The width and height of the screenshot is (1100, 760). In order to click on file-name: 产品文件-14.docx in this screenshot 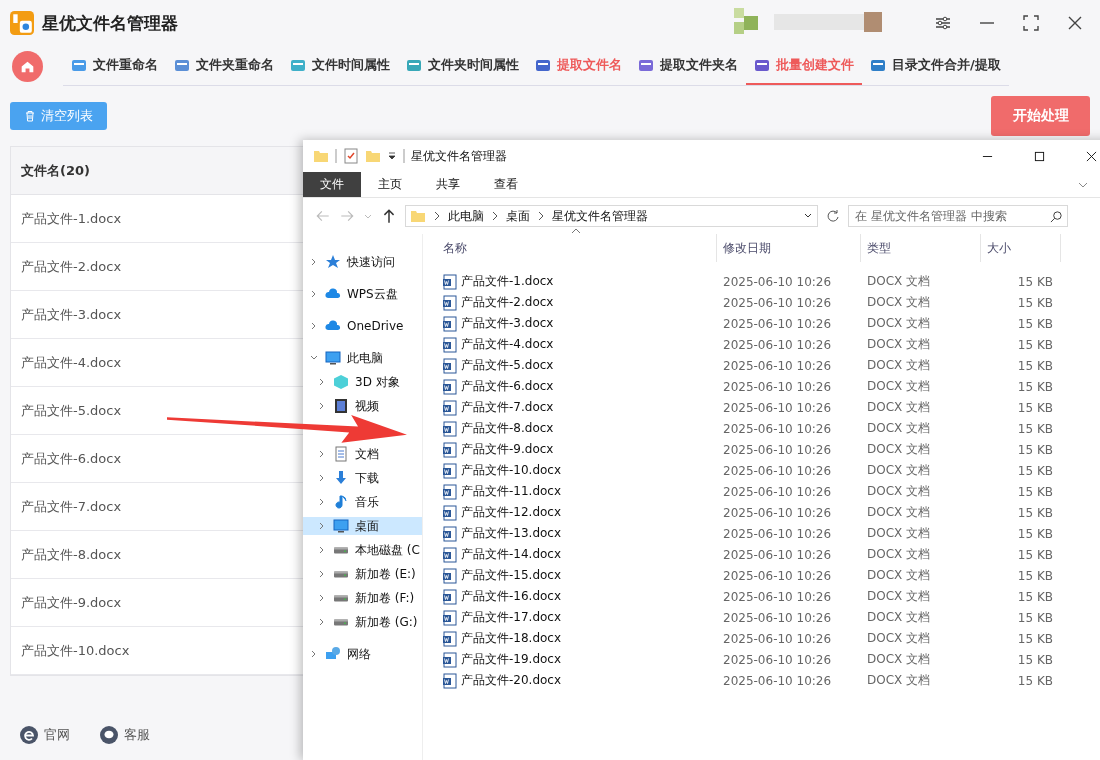, I will do `click(511, 554)`.